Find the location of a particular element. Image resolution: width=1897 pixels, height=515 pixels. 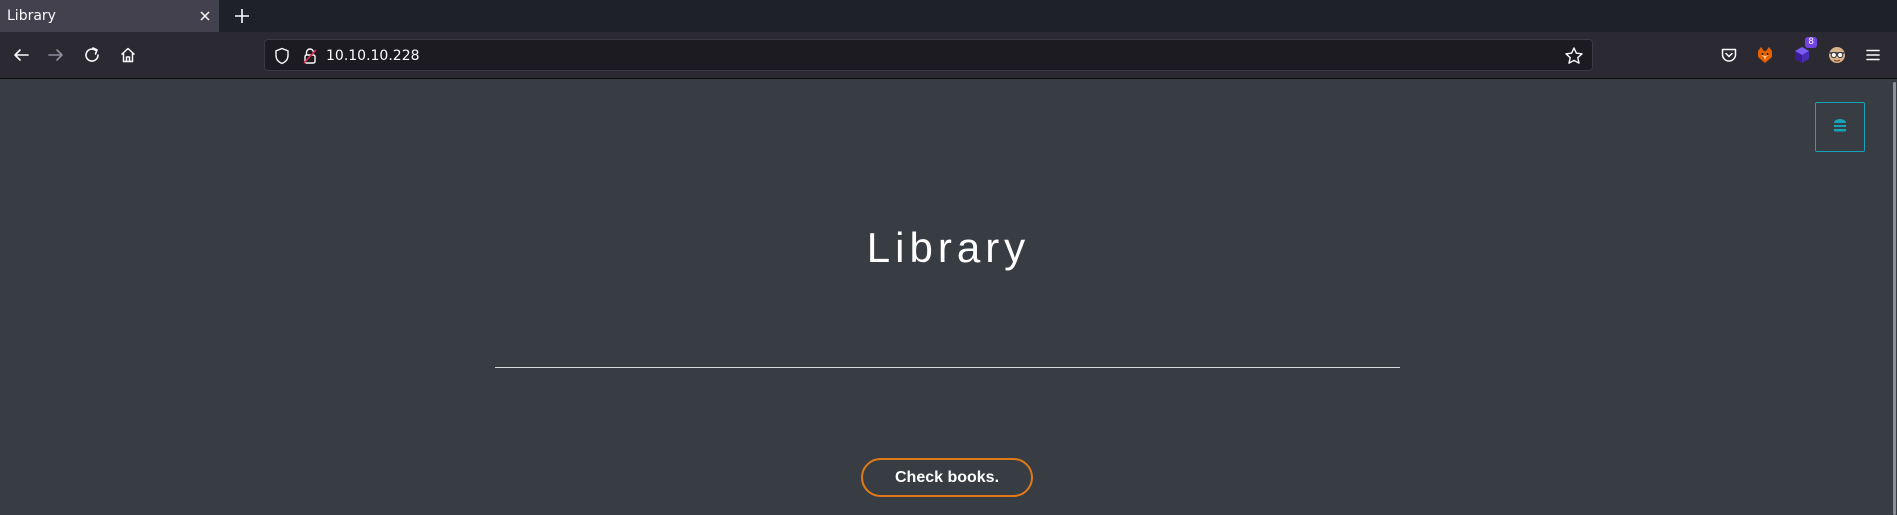

close-icon is located at coordinates (205, 16).